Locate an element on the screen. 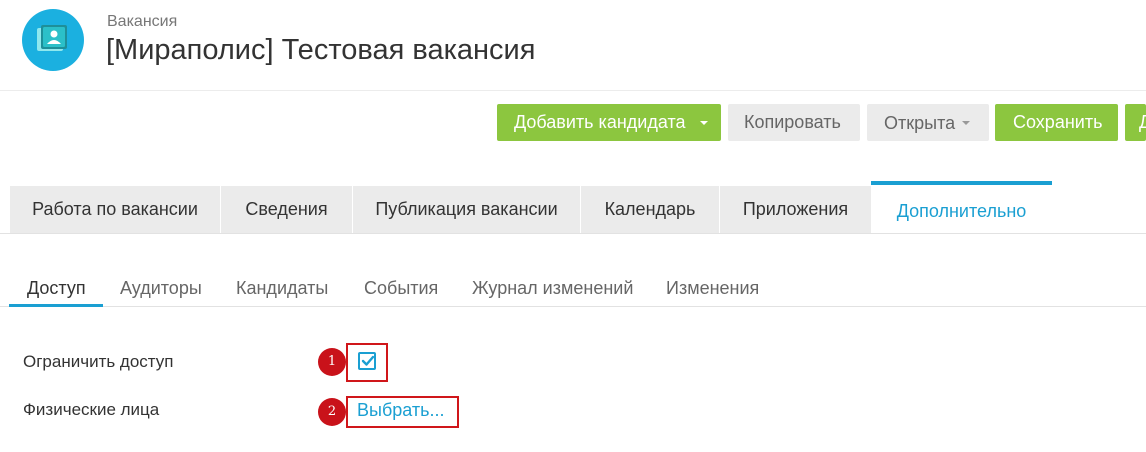  subtab-changes: Изменения is located at coordinates (712, 288).